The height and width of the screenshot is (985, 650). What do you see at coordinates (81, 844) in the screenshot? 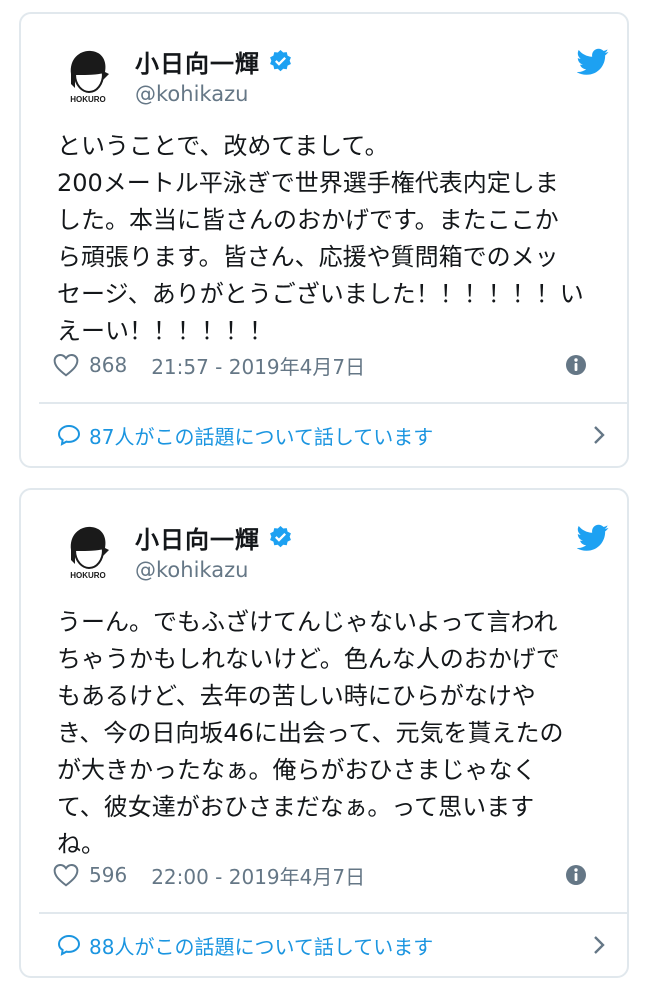
I see `tweet-text-line: ね。` at bounding box center [81, 844].